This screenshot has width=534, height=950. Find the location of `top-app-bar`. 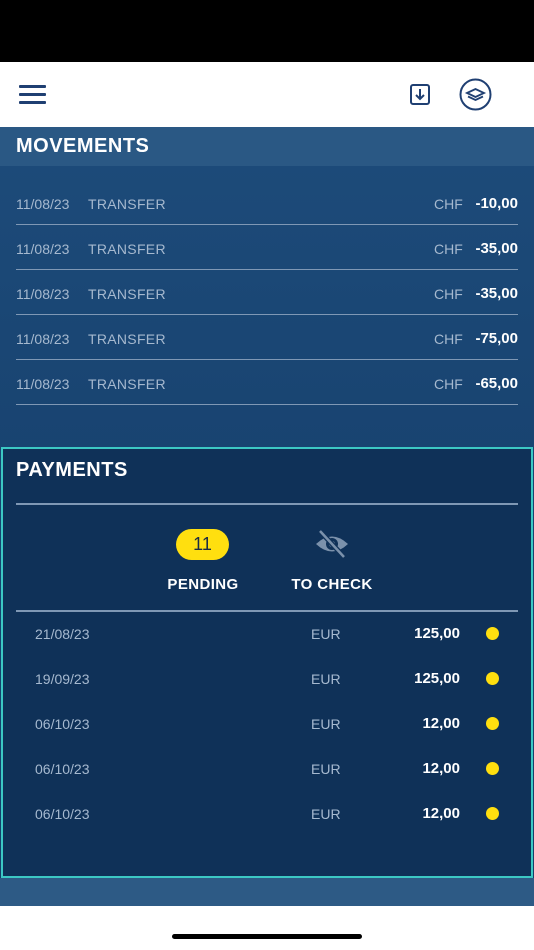

top-app-bar is located at coordinates (267, 94).